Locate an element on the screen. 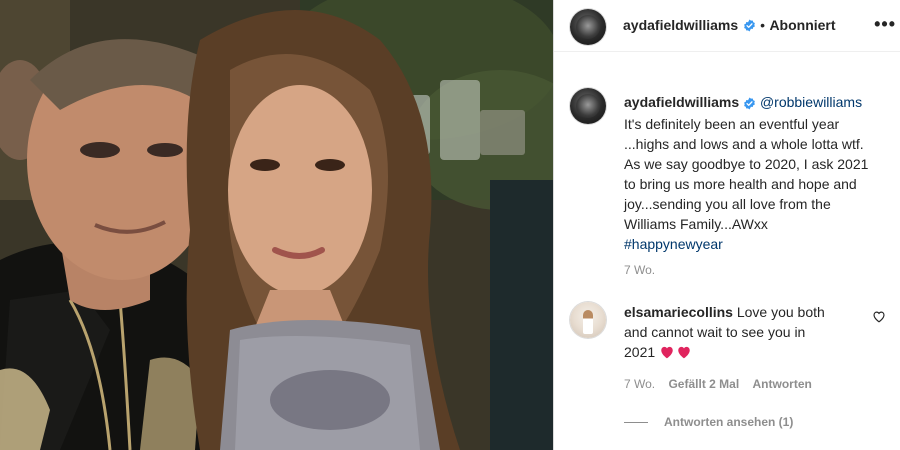 This screenshot has width=900, height=450. view-replies-button: Antworten ansehen (1) is located at coordinates (708, 422).